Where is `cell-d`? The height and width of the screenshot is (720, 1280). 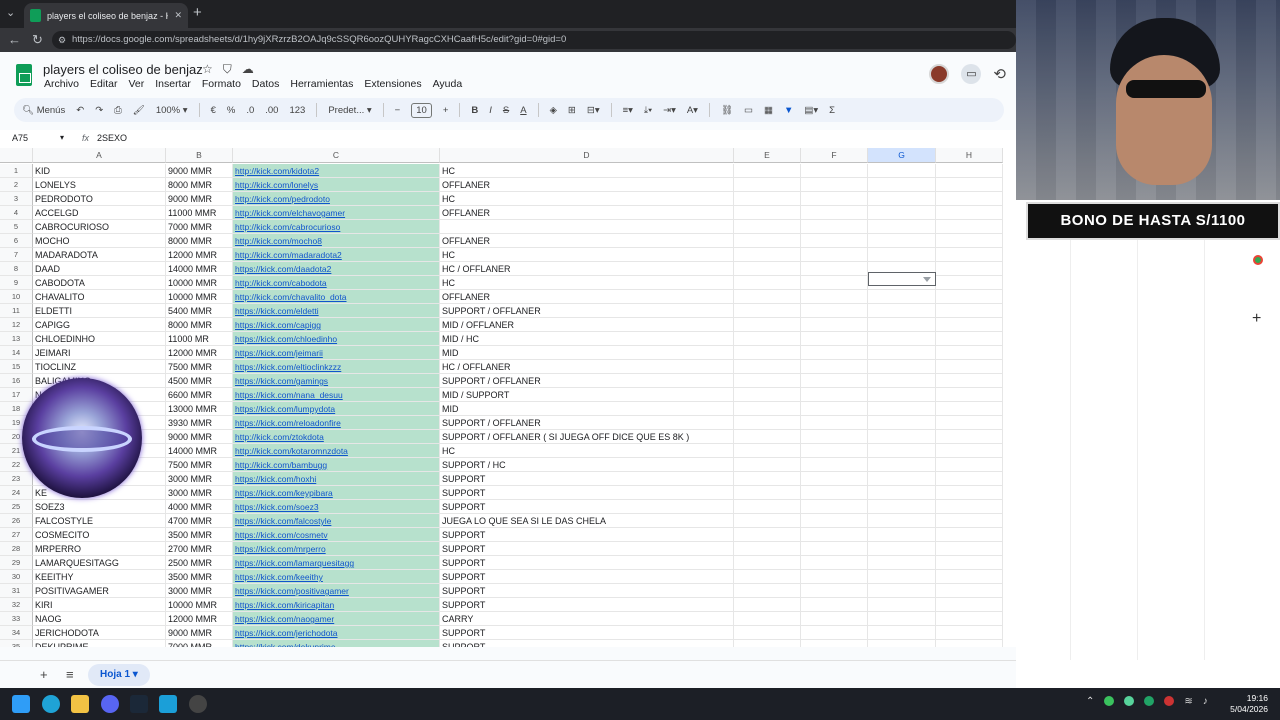
cell-d is located at coordinates (587, 227).